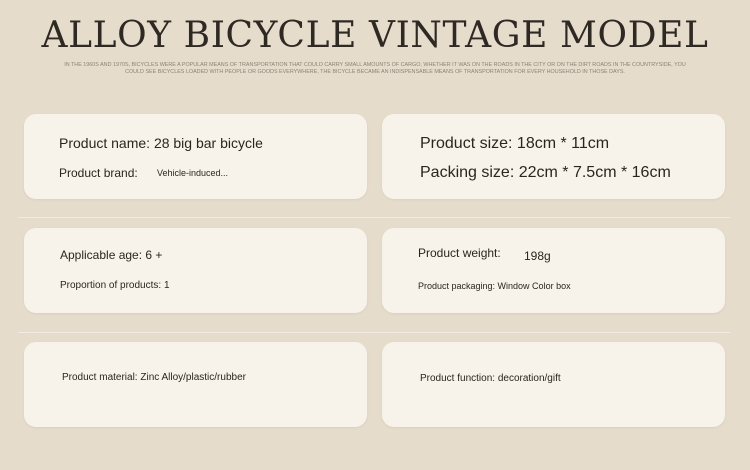 The width and height of the screenshot is (750, 470). What do you see at coordinates (115, 285) in the screenshot?
I see `proportion-products-text: Proportion of products: 1` at bounding box center [115, 285].